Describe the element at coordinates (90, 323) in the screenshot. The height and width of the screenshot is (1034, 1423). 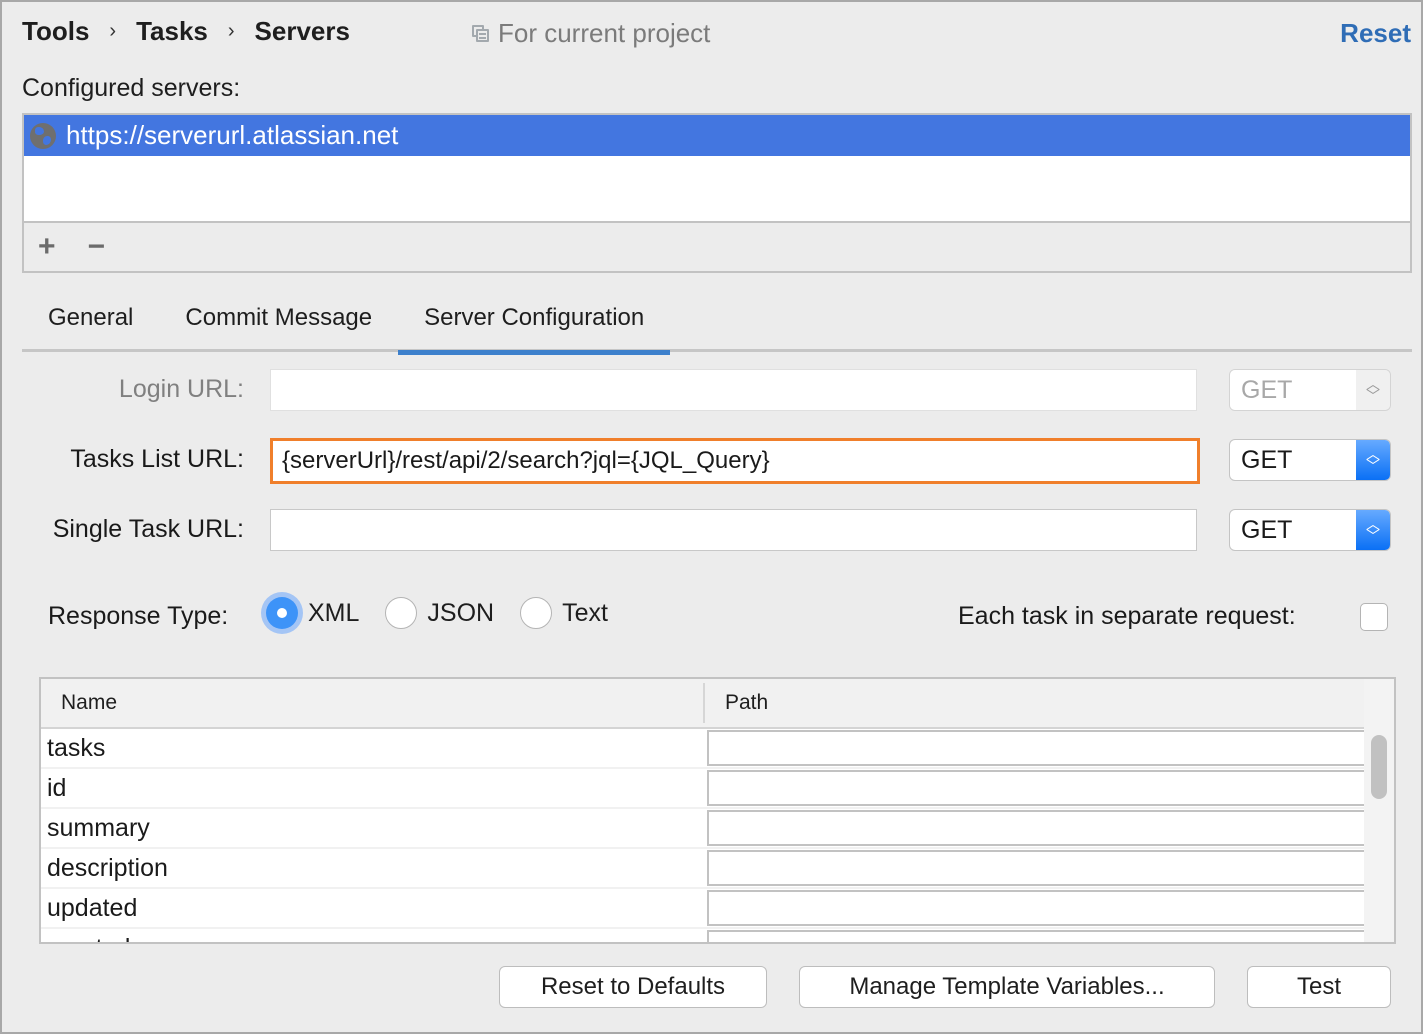
I see `tab-general: General` at that location.